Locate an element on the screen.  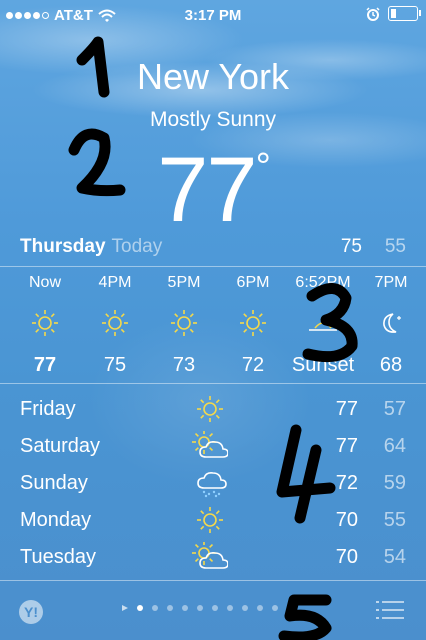
daily-low: 55 is located at coordinates (394, 520).